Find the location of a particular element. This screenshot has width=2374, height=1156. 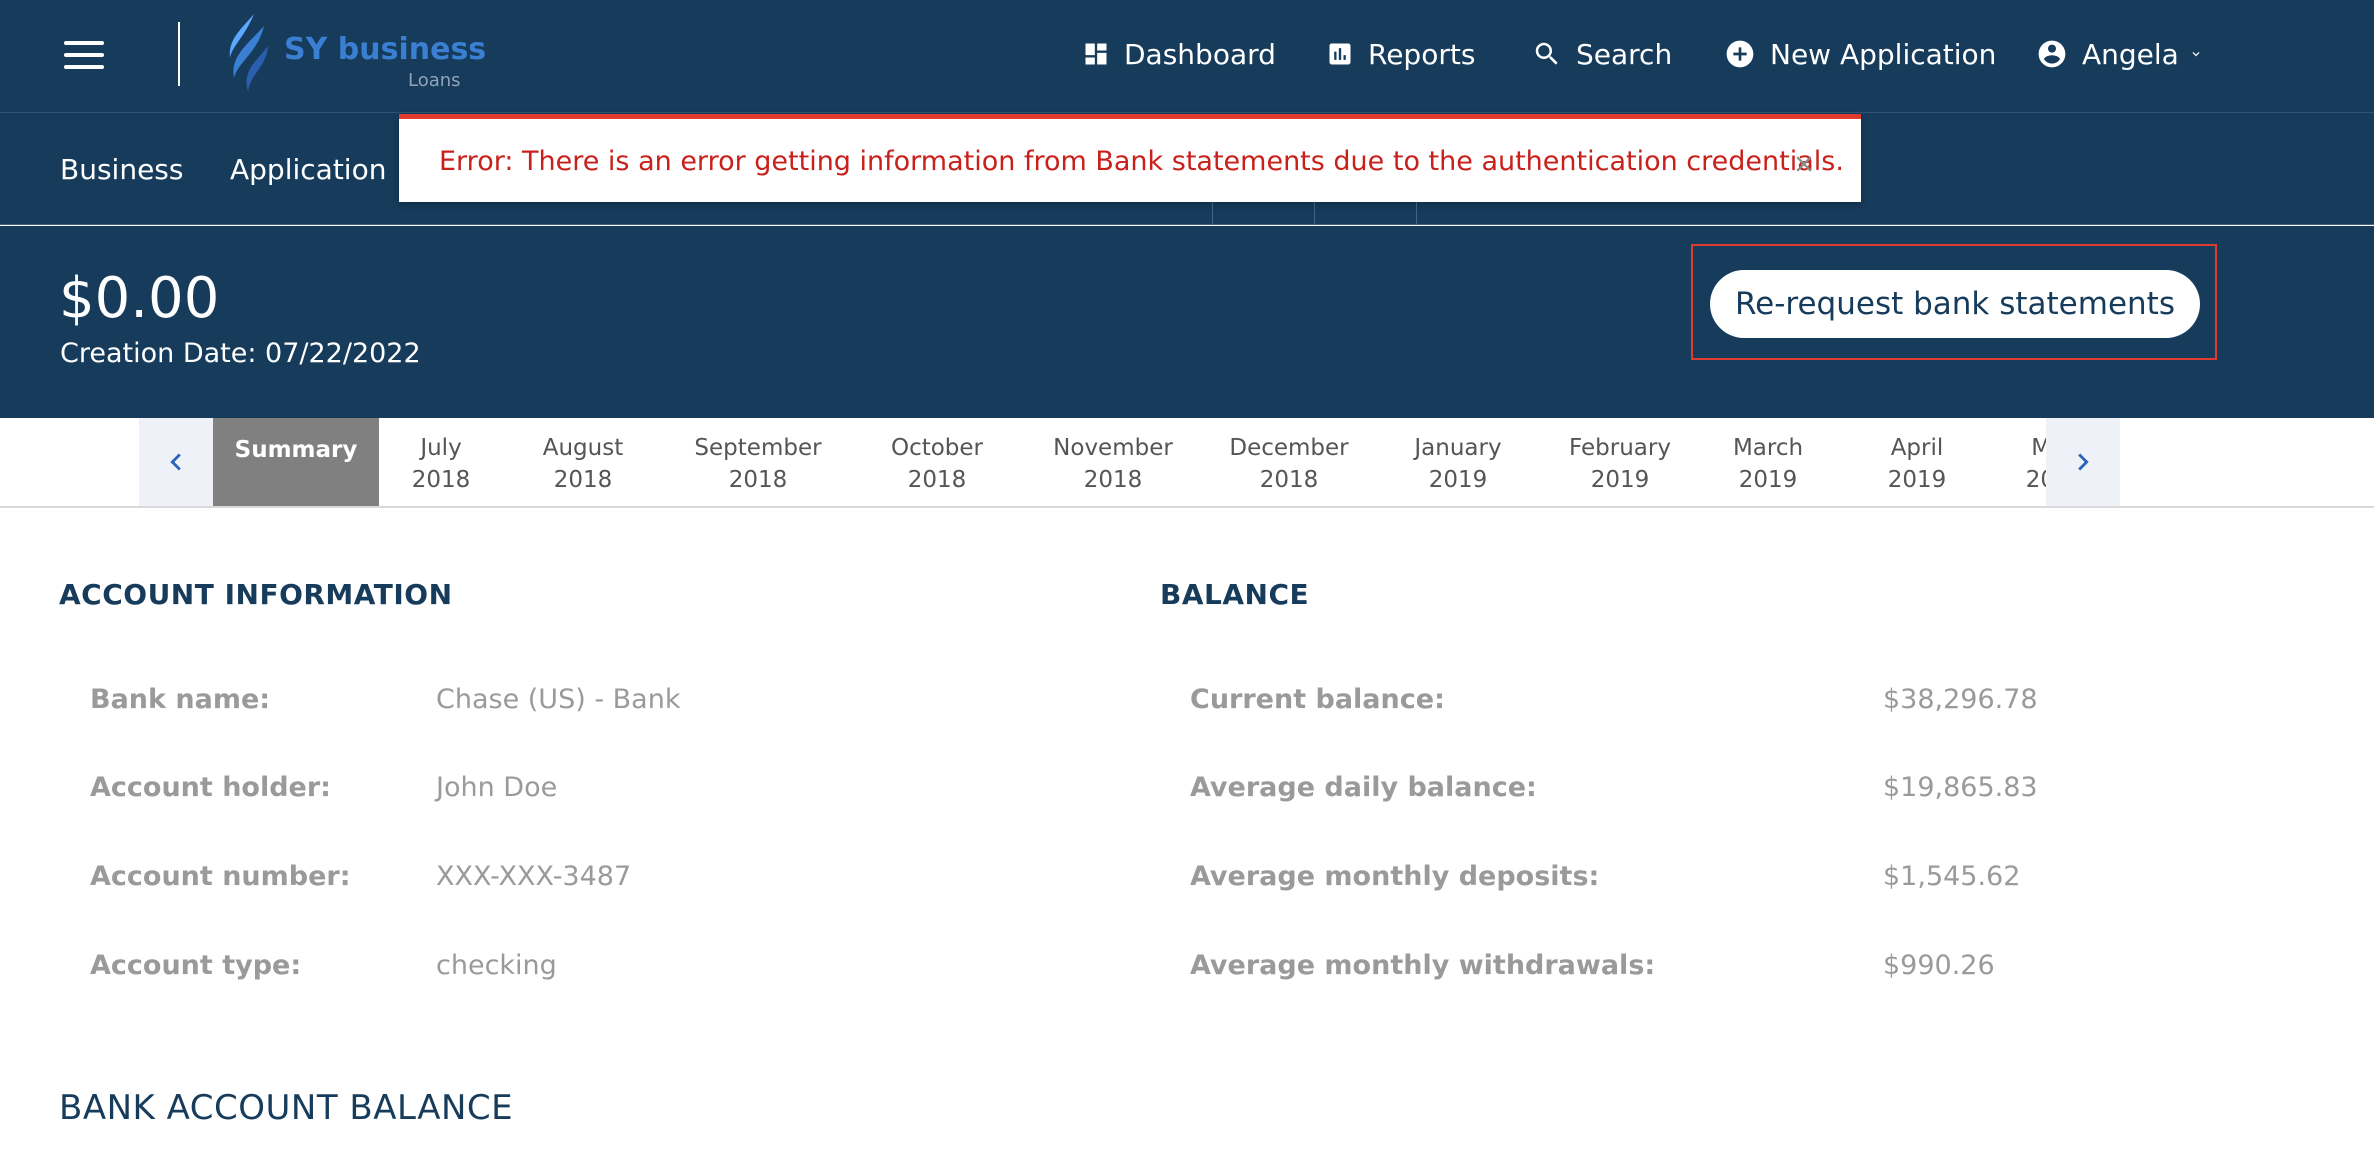

month-tab-name: November is located at coordinates (1113, 448).